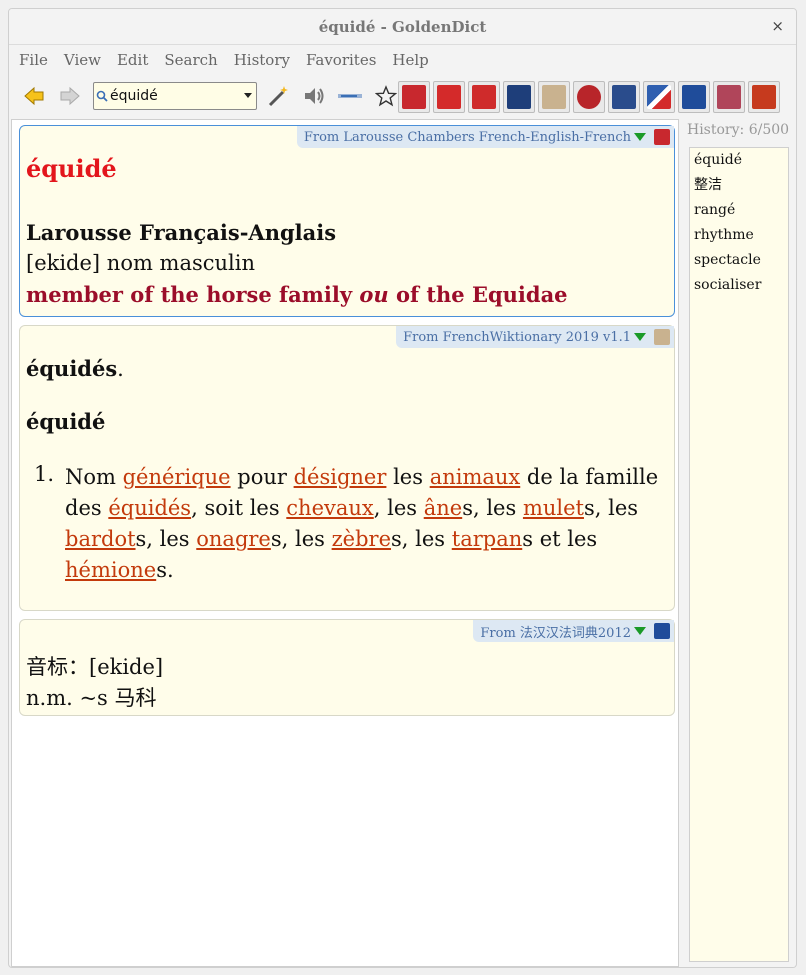 This screenshot has height=975, width=806. What do you see at coordinates (739, 185) in the screenshot?
I see `history-item: 整洁` at bounding box center [739, 185].